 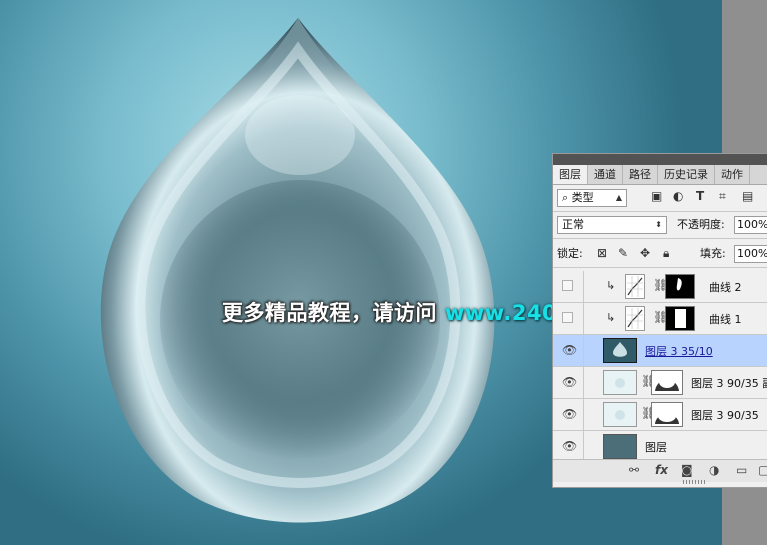 I want to click on lock-row: 锁定: ⊠ ✎ ✥ 🔒︎ 填充: 100%, so click(x=662, y=254).